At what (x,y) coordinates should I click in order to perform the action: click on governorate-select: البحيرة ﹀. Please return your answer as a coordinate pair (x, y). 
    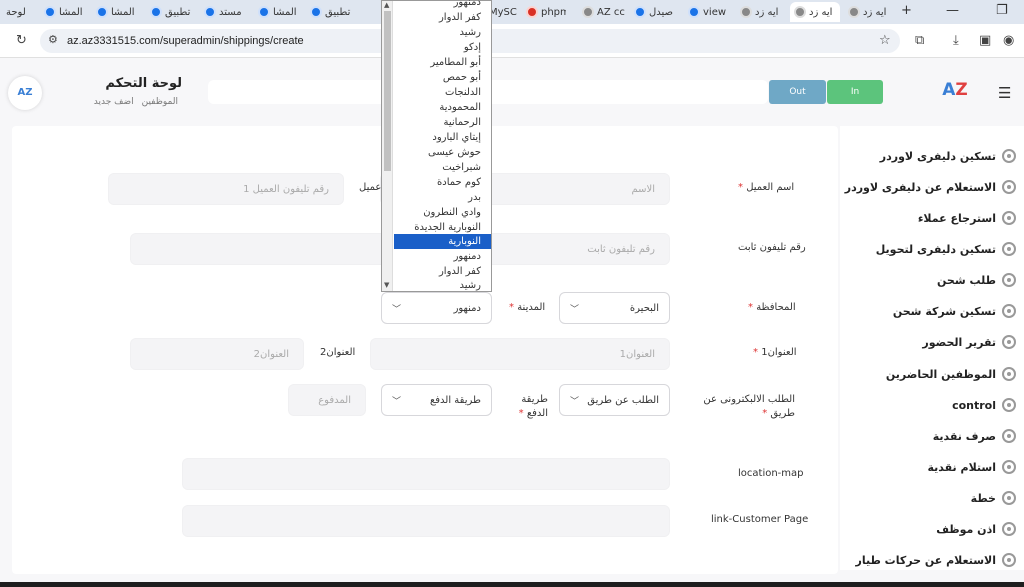
    Looking at the image, I should click on (614, 308).